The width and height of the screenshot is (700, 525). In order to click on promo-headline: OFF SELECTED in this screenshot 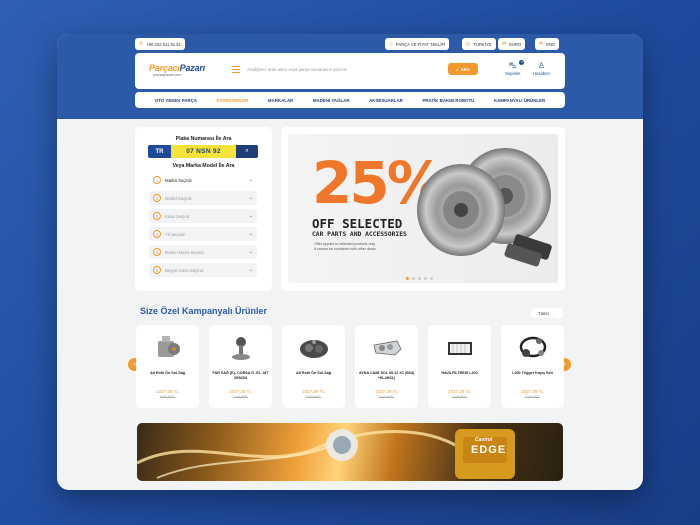, I will do `click(357, 223)`.